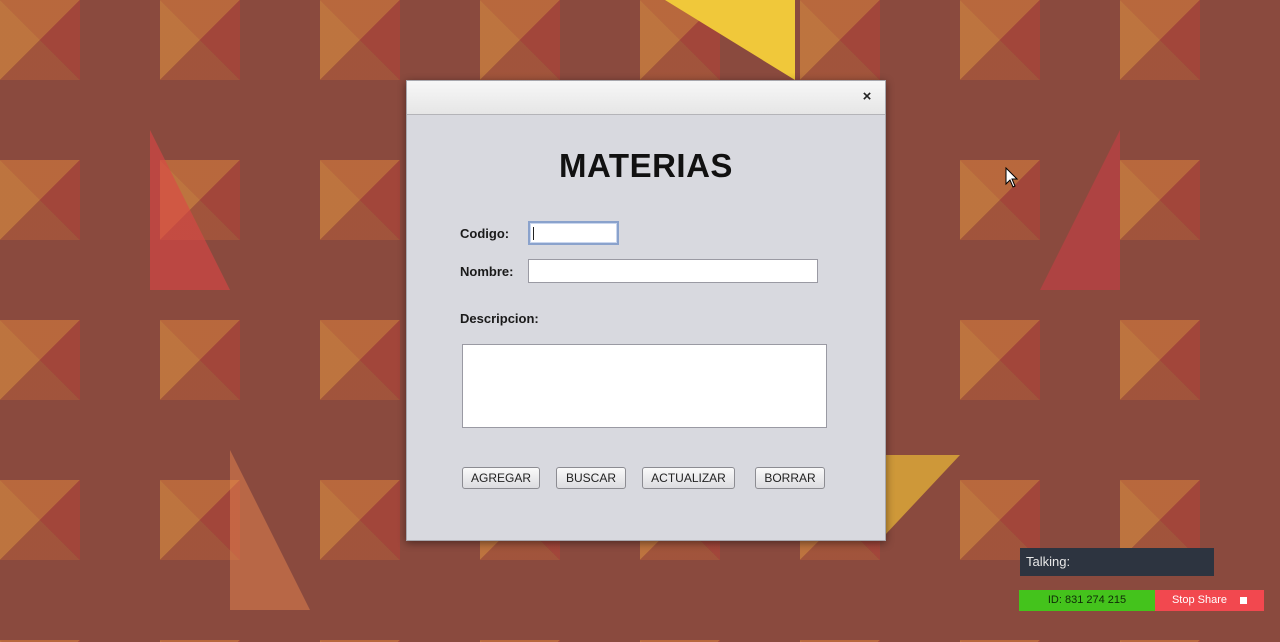 This screenshot has height=642, width=1280. Describe the element at coordinates (1117, 562) in the screenshot. I see `talking-indicator: Talking:` at that location.